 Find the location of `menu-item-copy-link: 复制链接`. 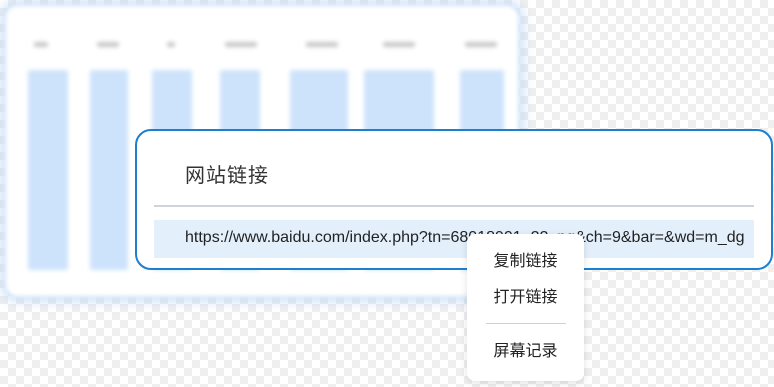

menu-item-copy-link: 复制链接 is located at coordinates (525, 261).